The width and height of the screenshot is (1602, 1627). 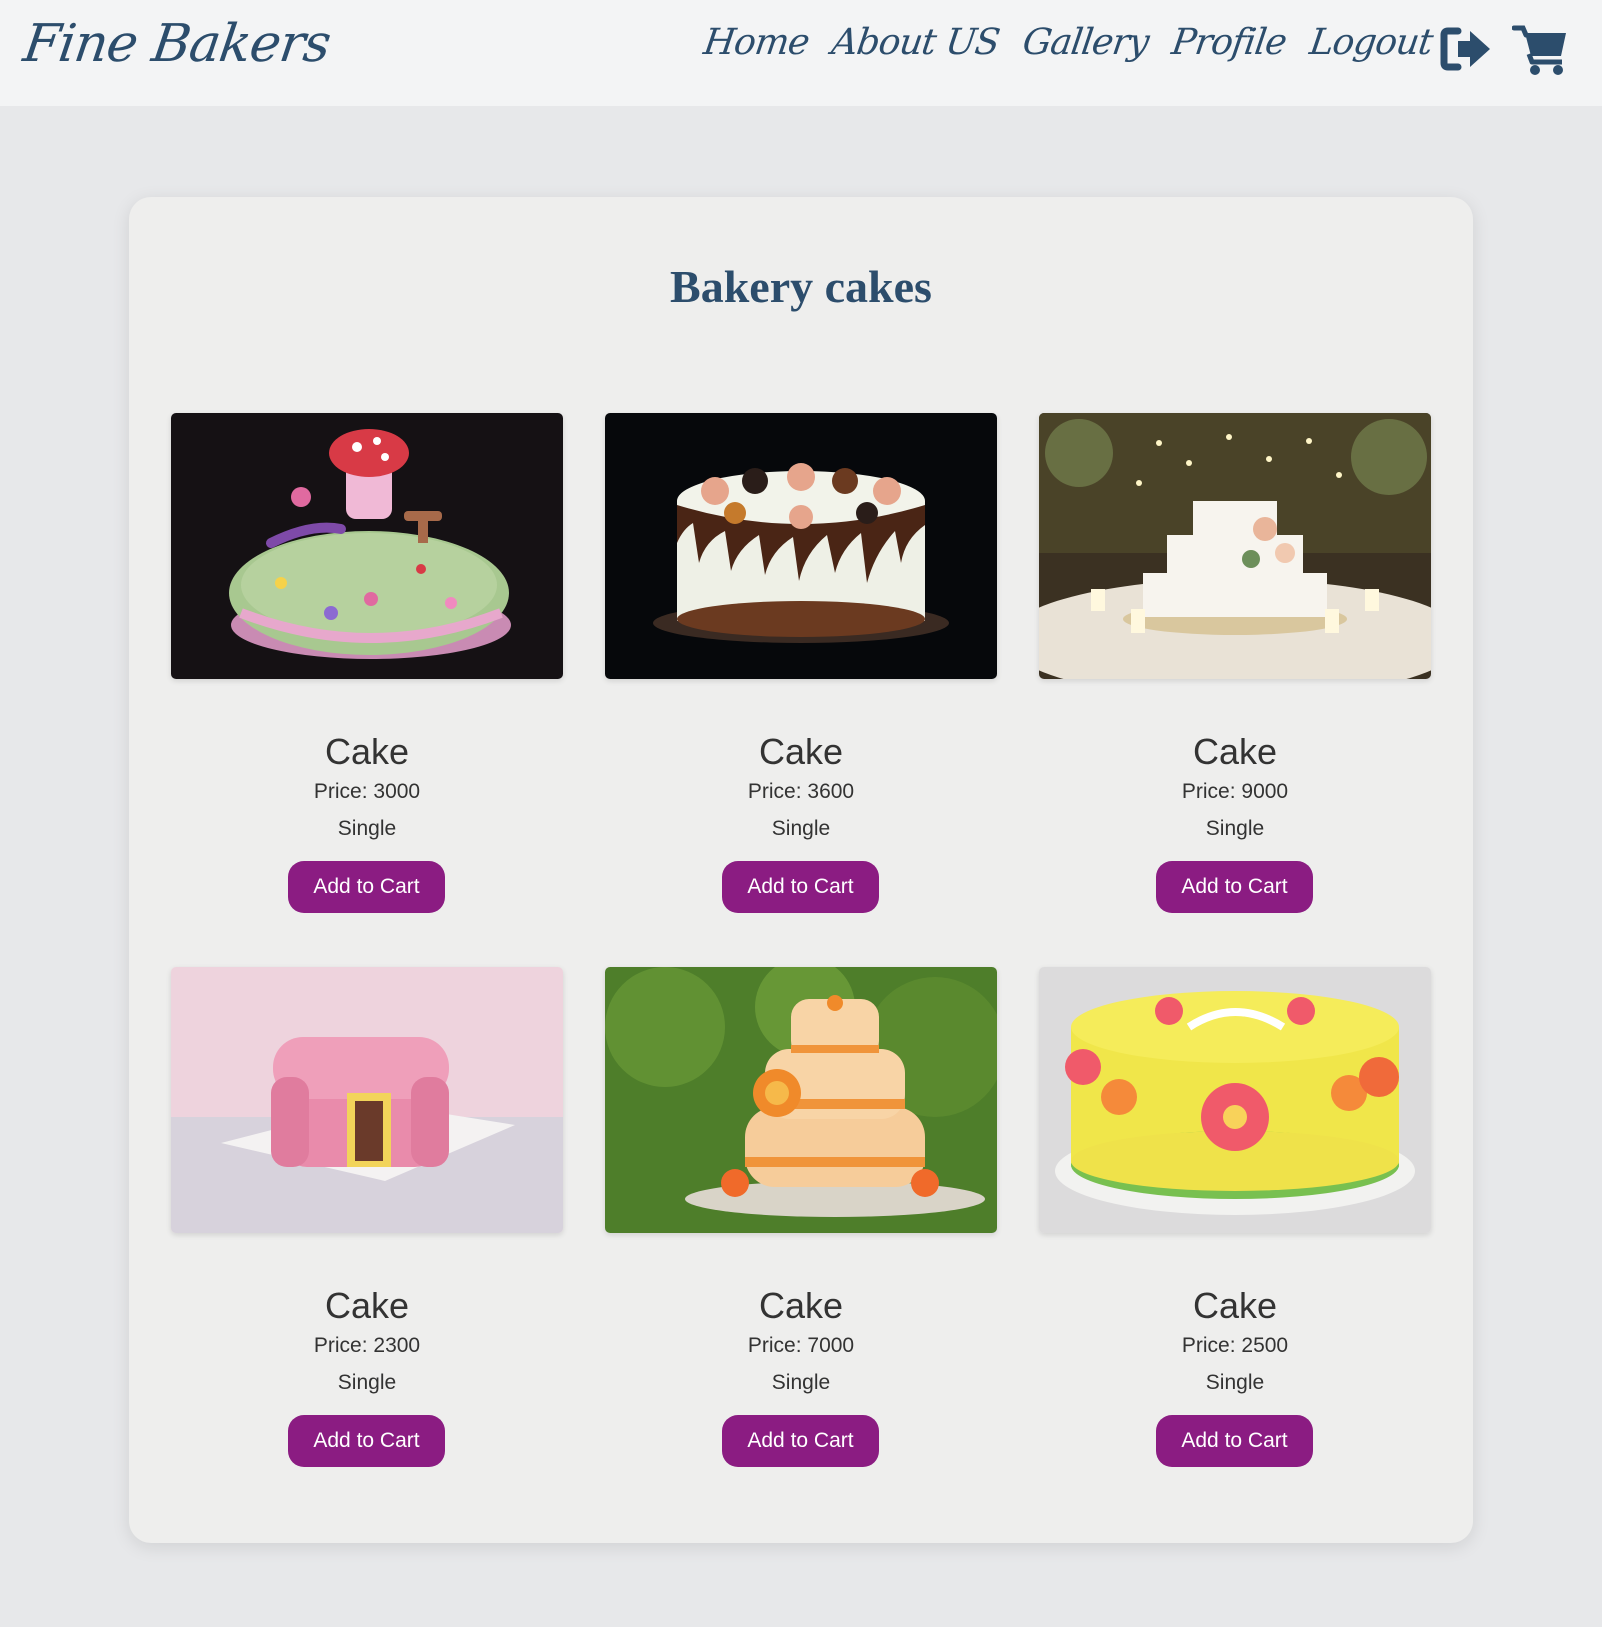 I want to click on product-image-fairy-garden-cake, so click(x=367, y=546).